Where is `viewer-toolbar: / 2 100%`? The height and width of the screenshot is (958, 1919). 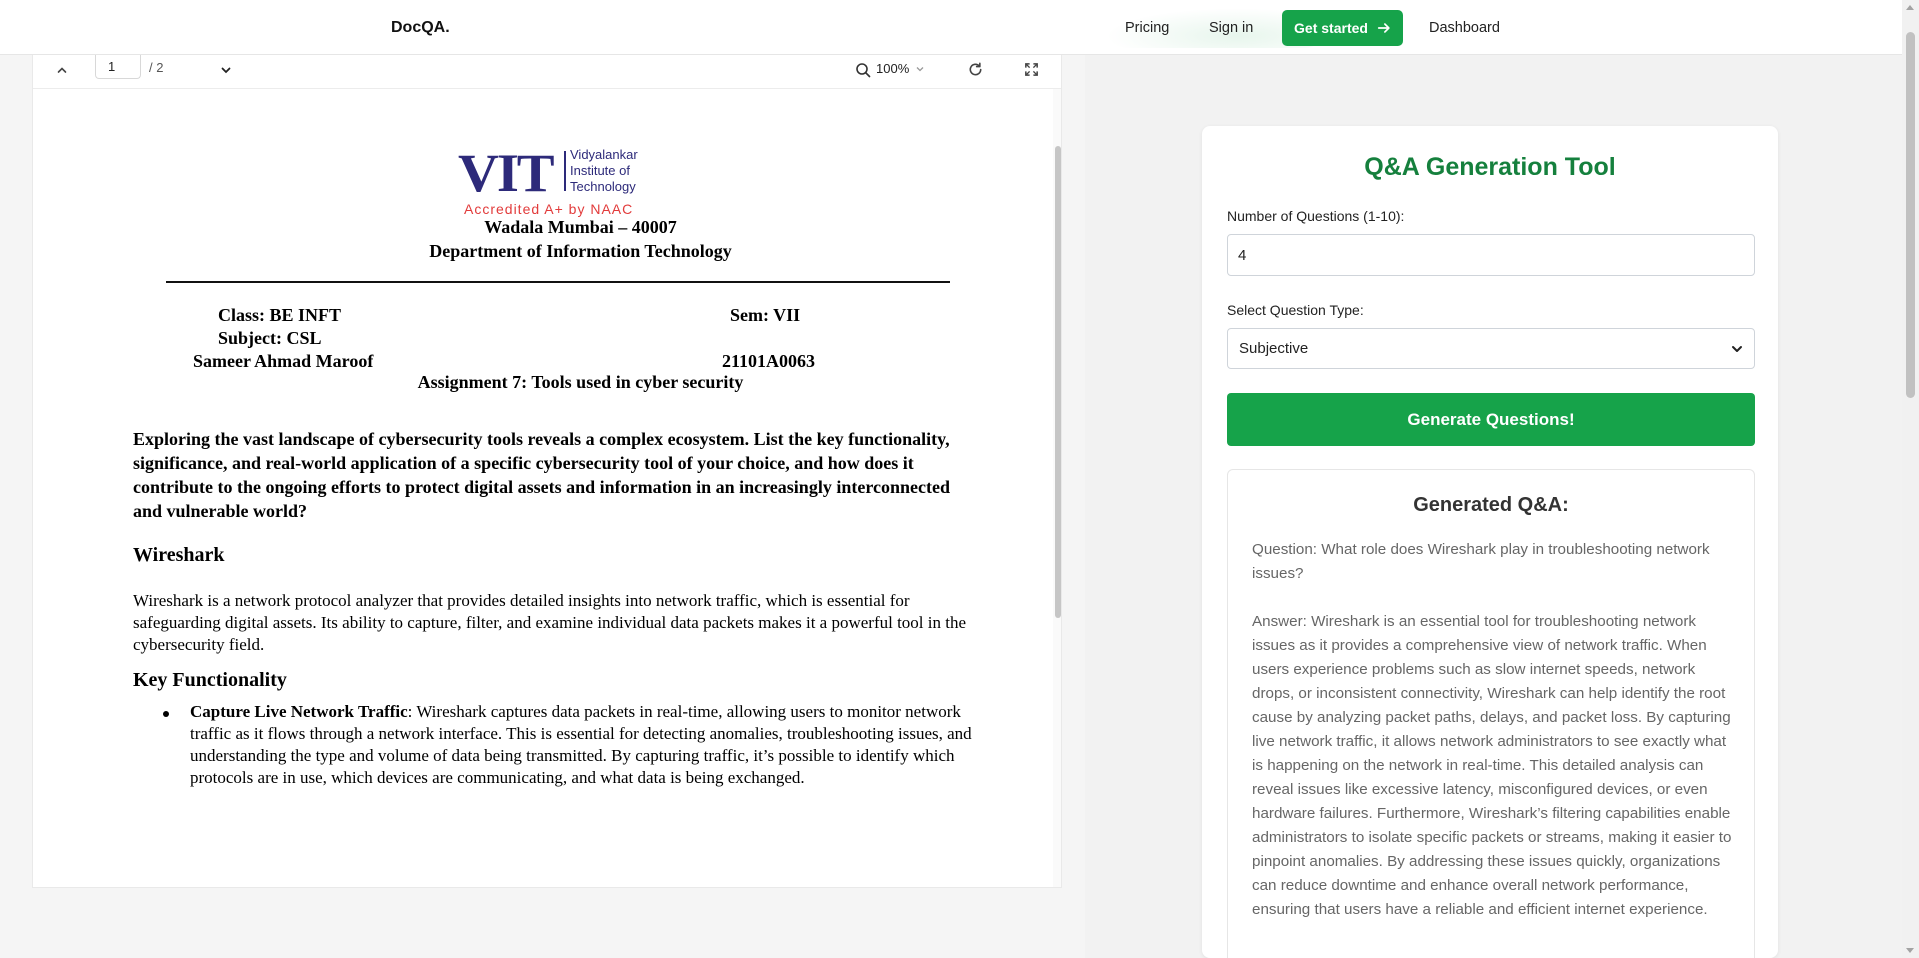
viewer-toolbar: / 2 100% is located at coordinates (547, 72).